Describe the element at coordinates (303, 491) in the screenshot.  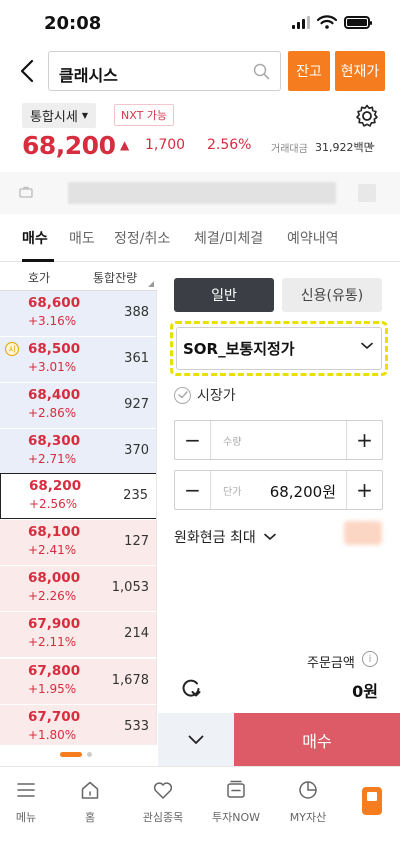
I see `price-input: 68,200원` at that location.